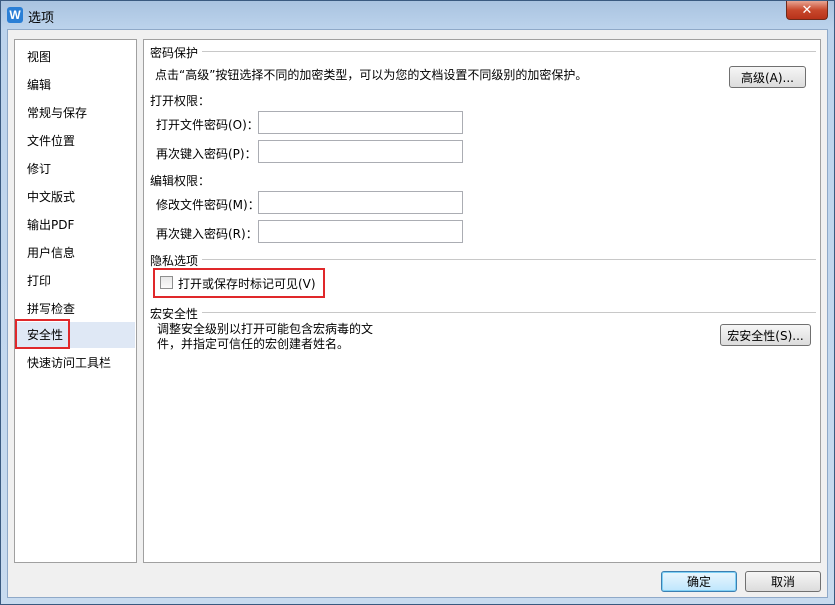  I want to click on mark-visible-label: 打开或保存时标记可见(V), so click(247, 283).